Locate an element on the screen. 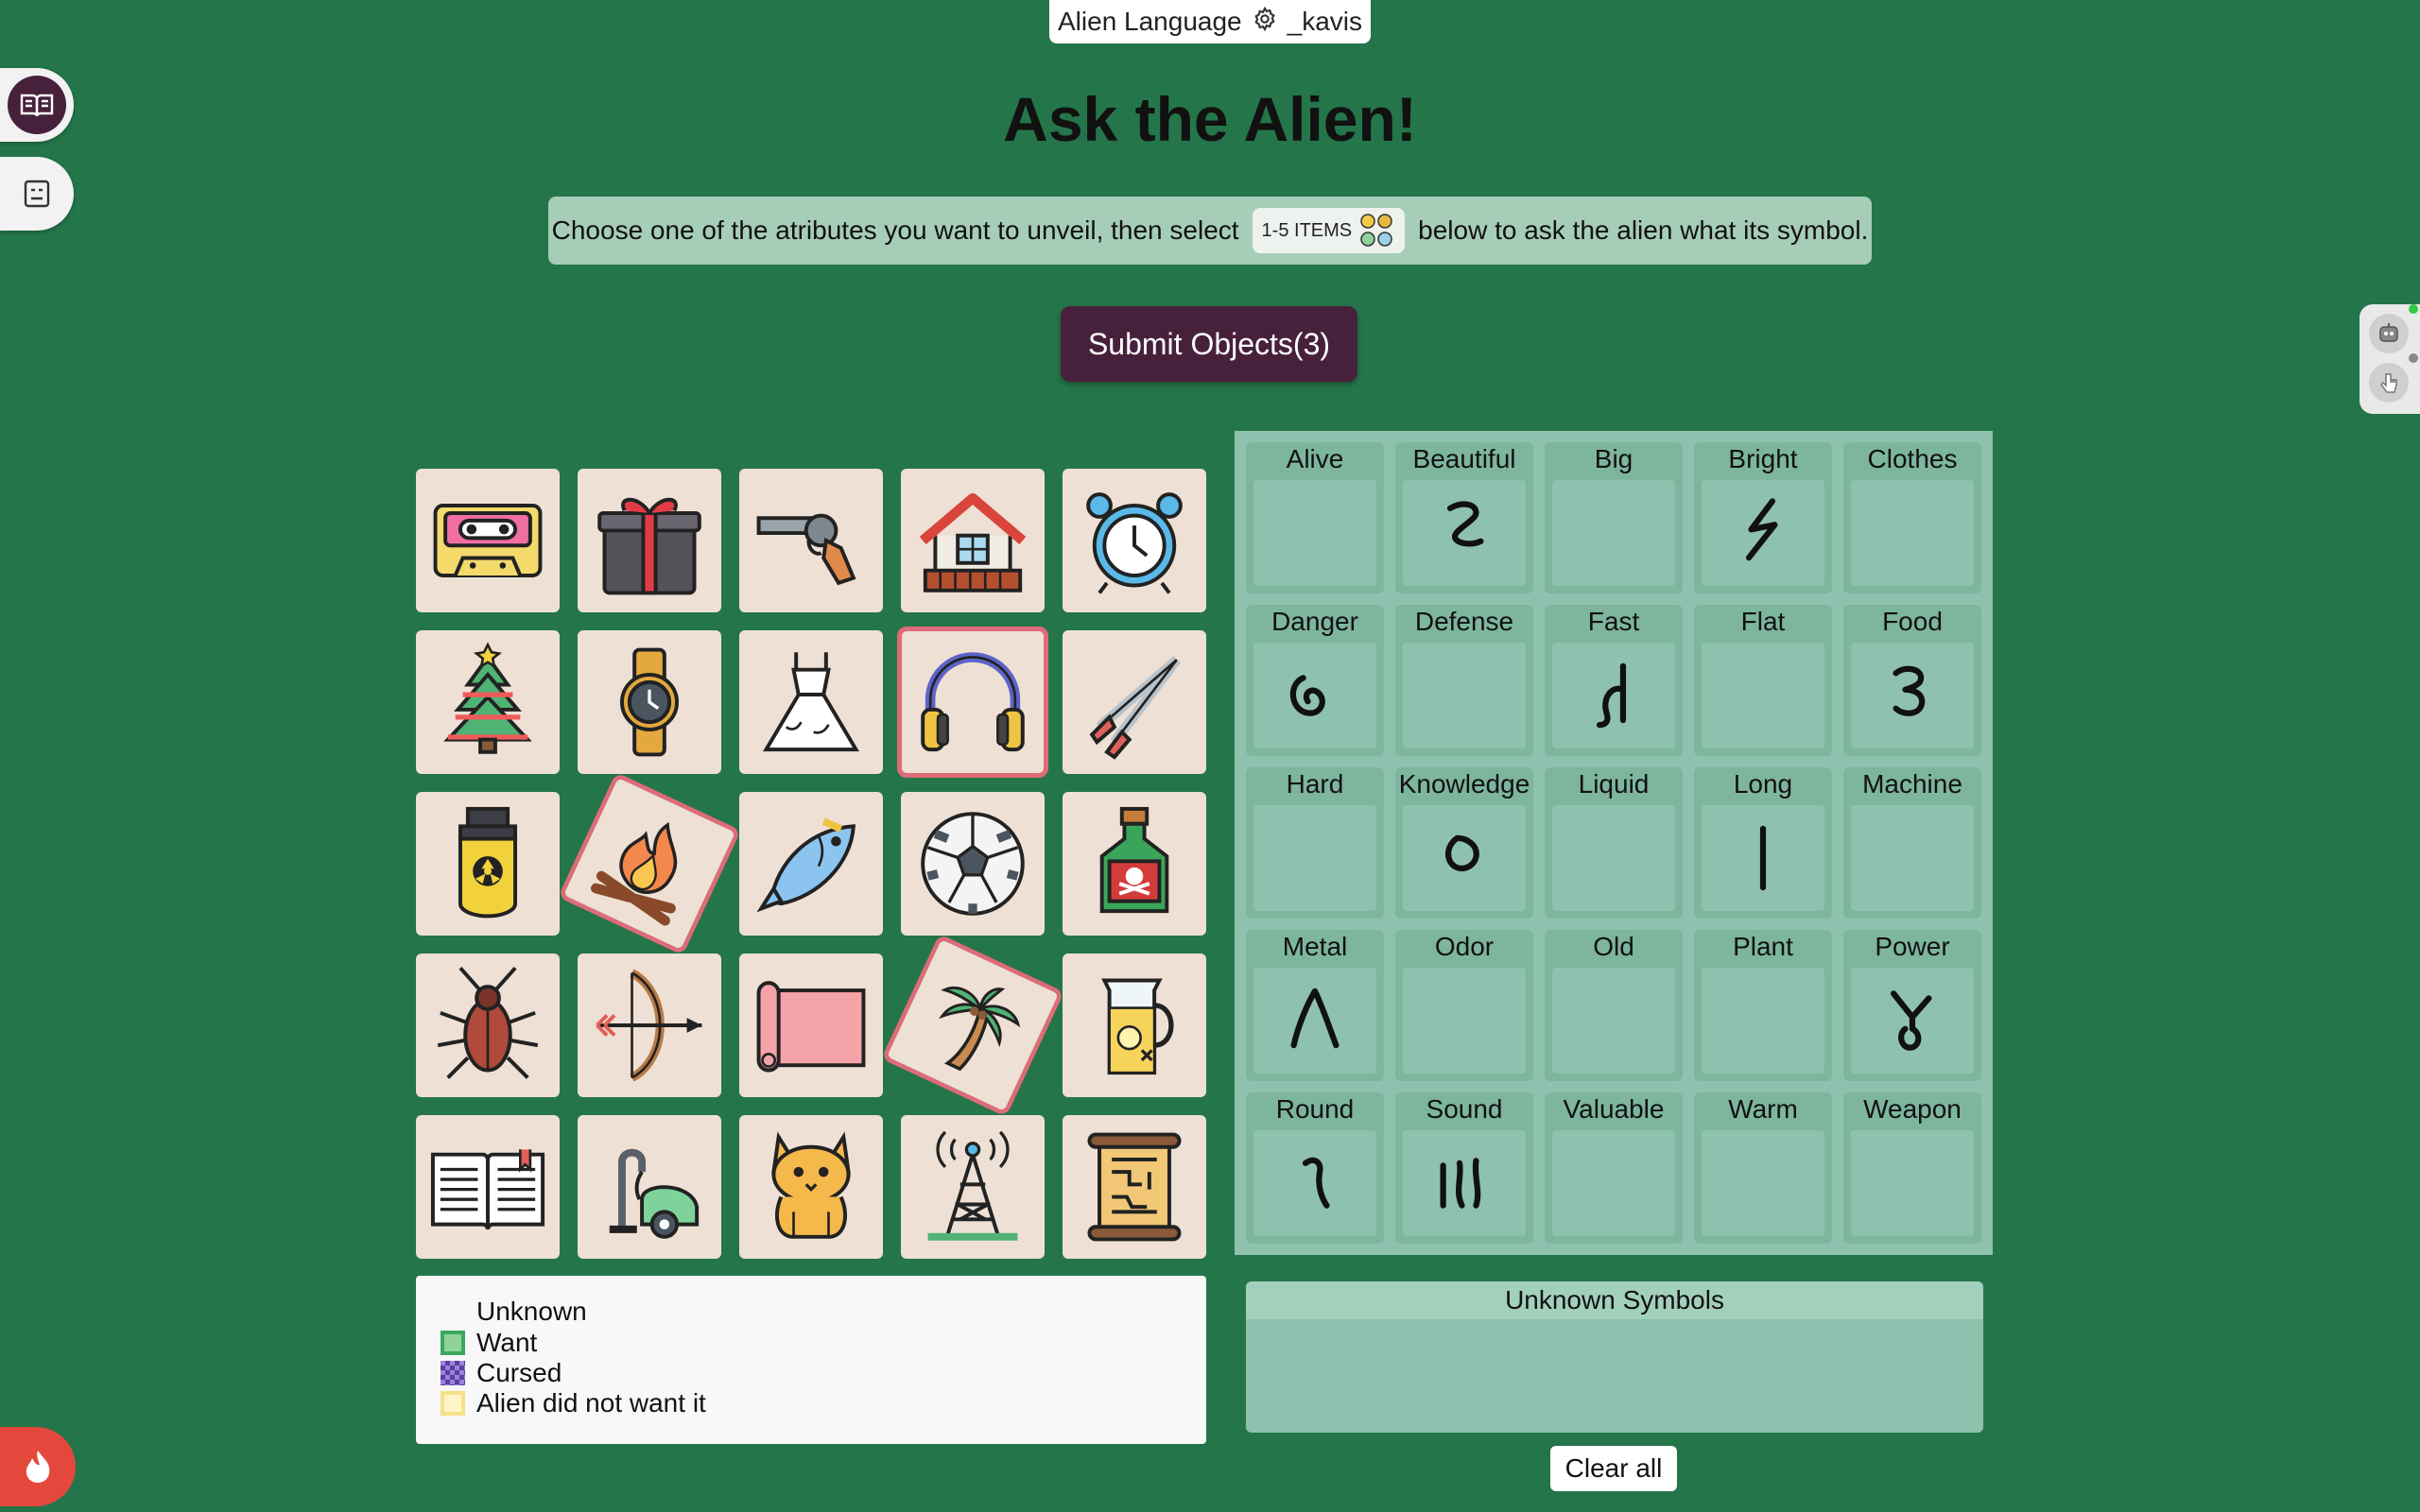 This screenshot has height=1512, width=2420. object-tile-fish is located at coordinates (811, 864).